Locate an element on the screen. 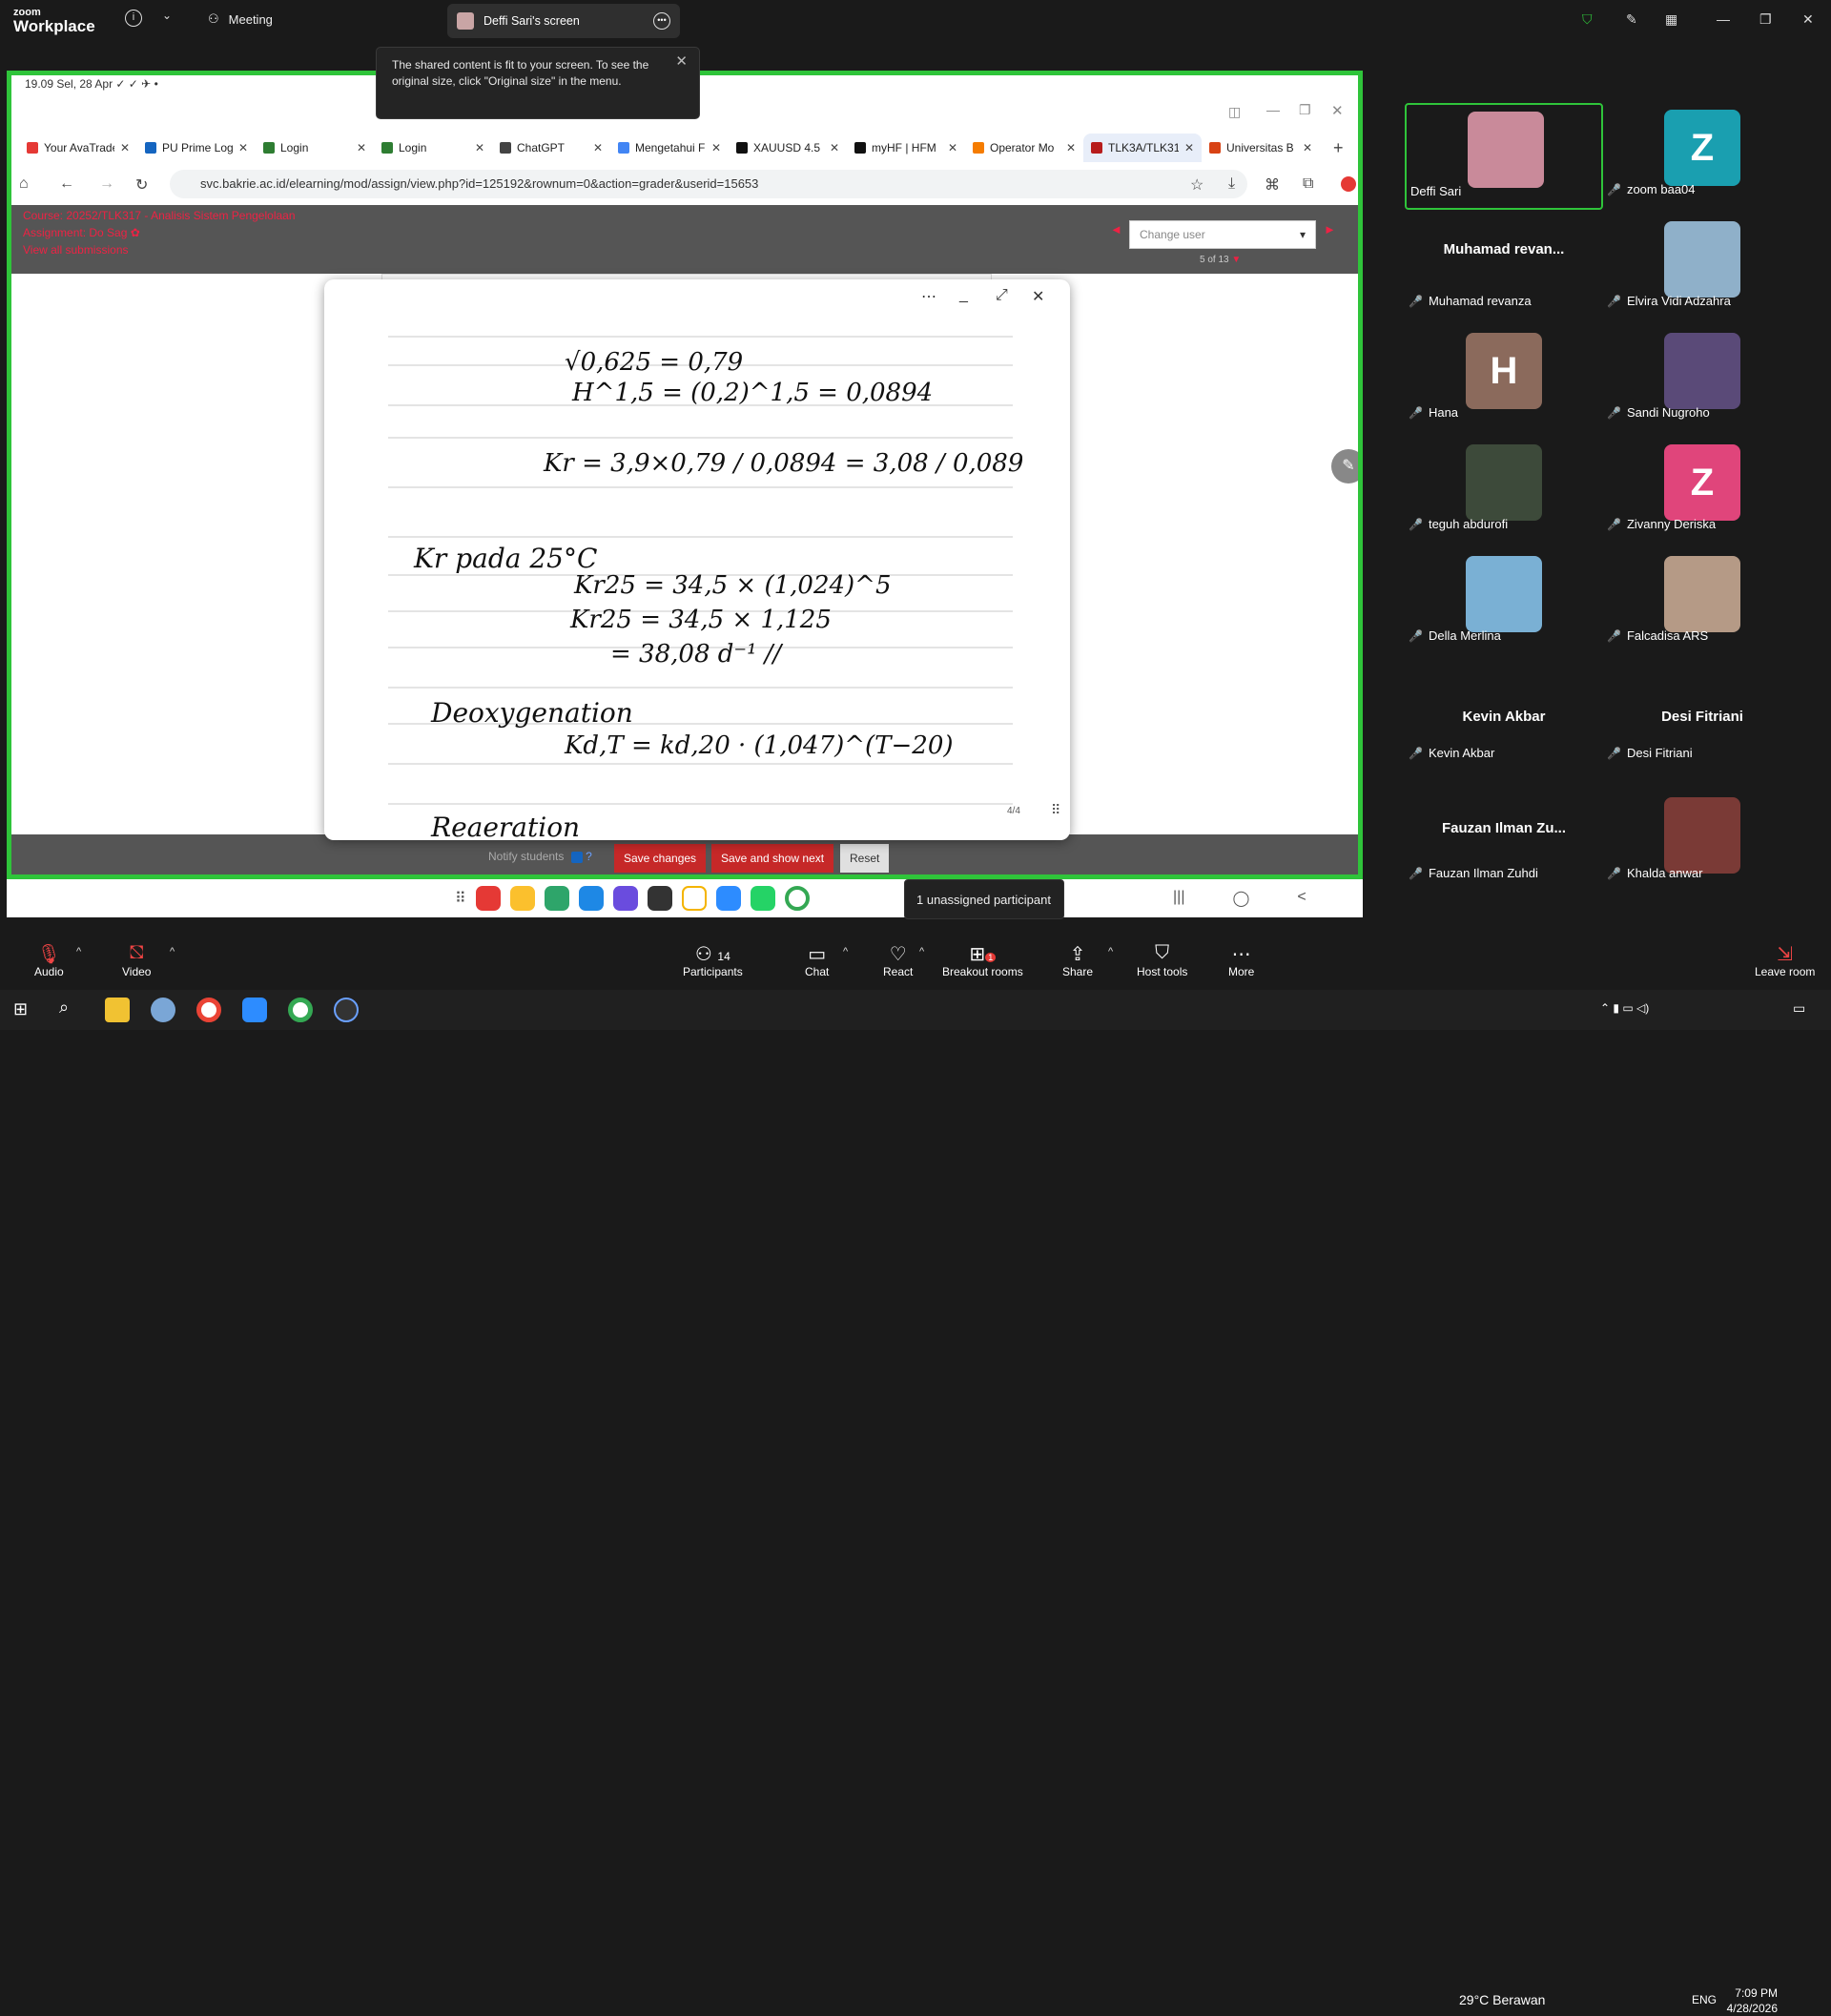 The image size is (1831, 2016). browser-tab: myHF | HFM ✕ is located at coordinates (906, 148).